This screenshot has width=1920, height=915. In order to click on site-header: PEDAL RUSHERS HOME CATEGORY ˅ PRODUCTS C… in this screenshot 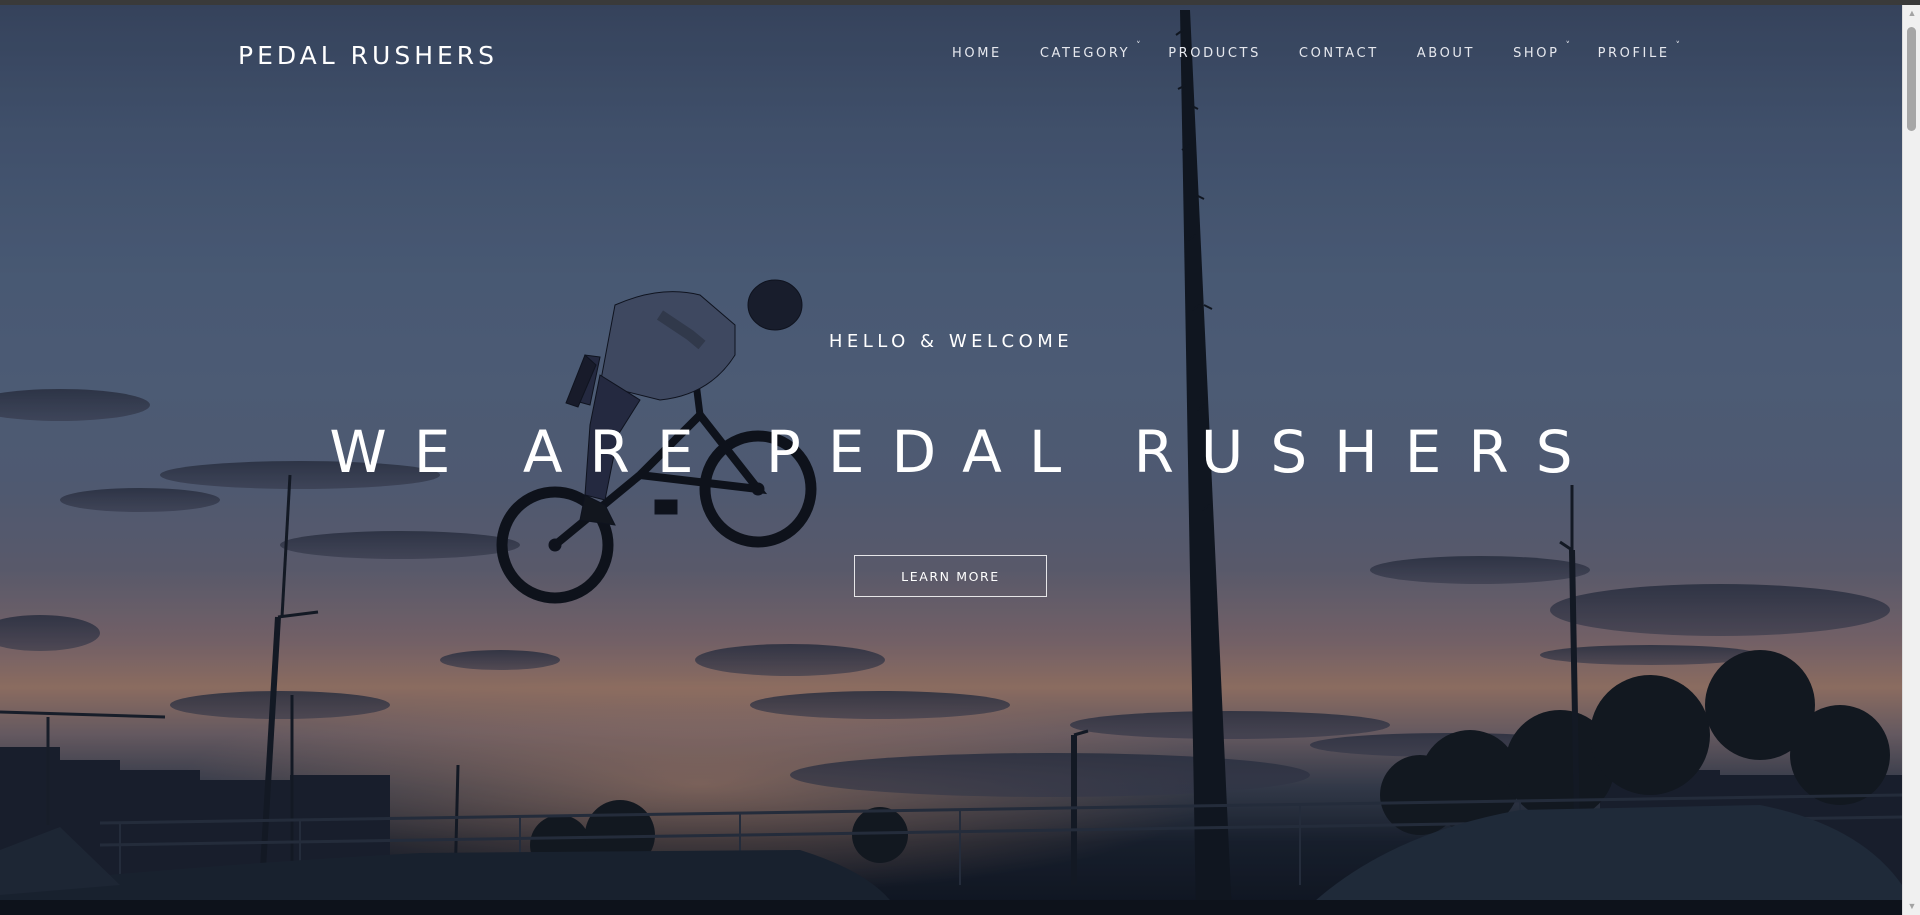, I will do `click(951, 55)`.